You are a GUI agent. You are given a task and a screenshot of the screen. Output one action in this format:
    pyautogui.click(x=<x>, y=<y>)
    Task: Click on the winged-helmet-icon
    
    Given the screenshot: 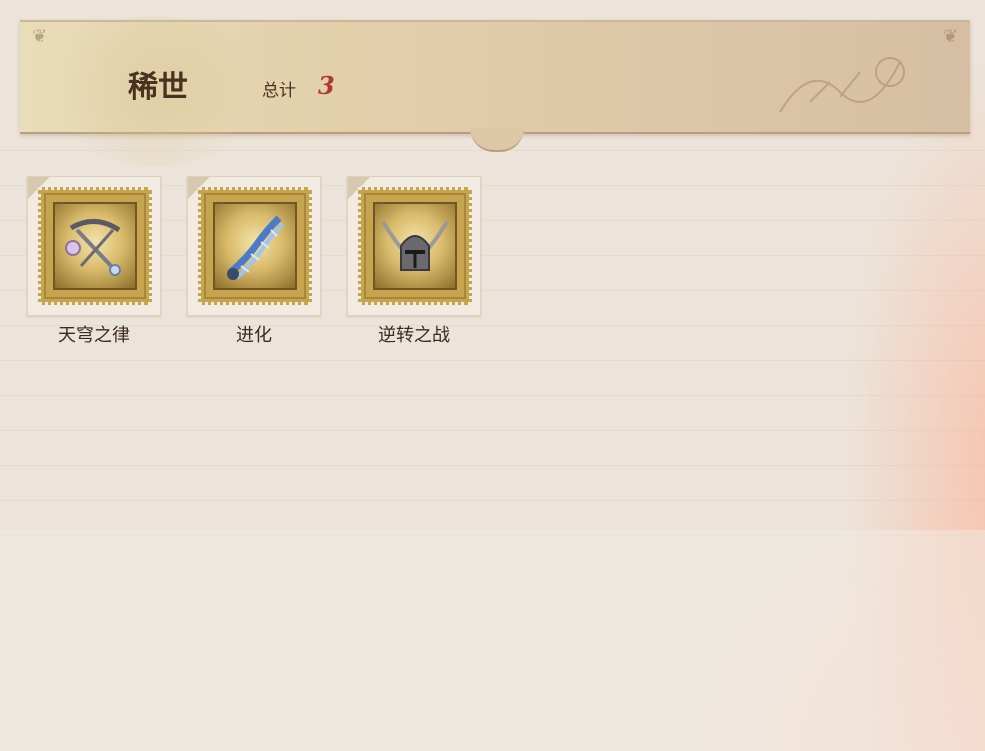 What is the action you would take?
    pyautogui.click(x=415, y=245)
    